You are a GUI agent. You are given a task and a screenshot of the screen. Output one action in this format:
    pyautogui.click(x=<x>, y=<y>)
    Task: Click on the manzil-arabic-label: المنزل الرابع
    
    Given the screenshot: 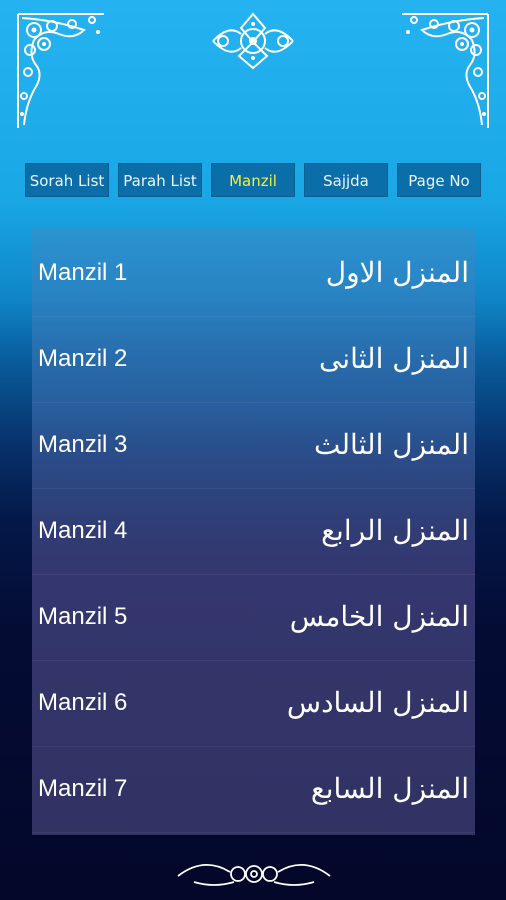 What is the action you would take?
    pyautogui.click(x=395, y=530)
    